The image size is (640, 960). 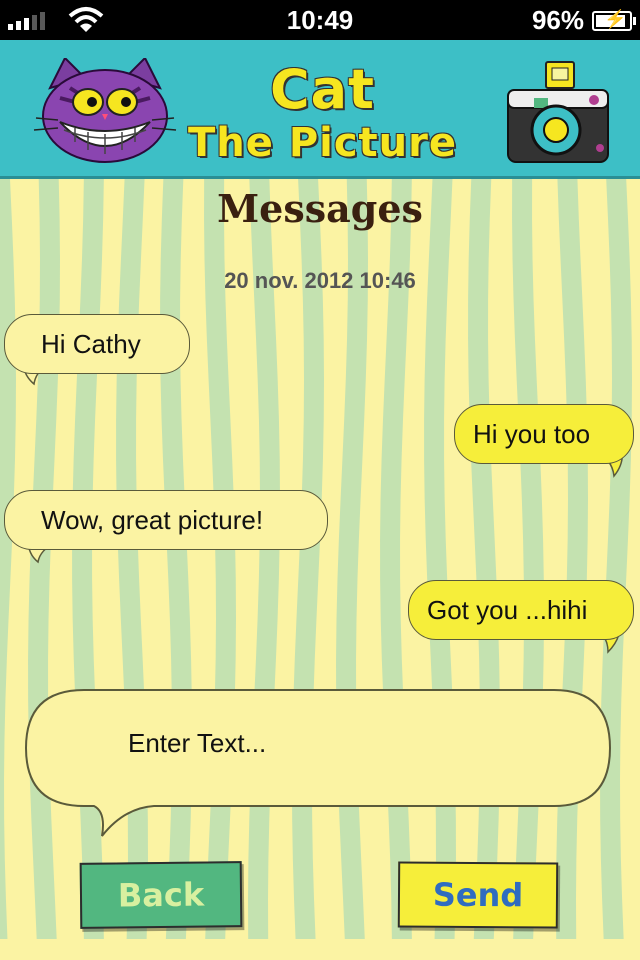 I want to click on send-button: Send, so click(x=478, y=895).